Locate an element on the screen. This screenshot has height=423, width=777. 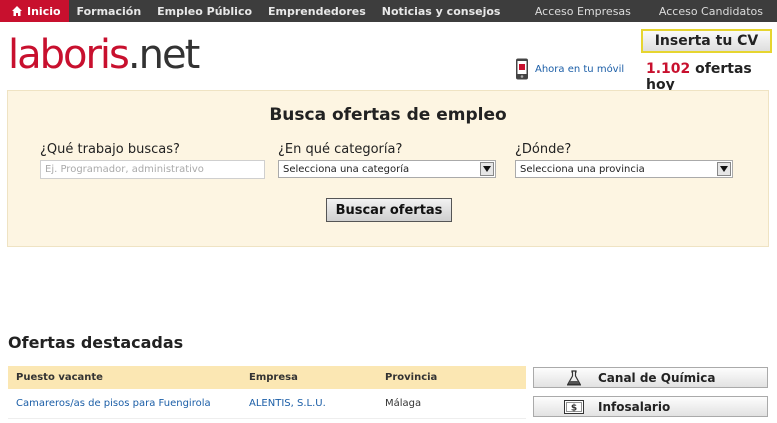
infosalario-button: $ Infosalario is located at coordinates (650, 406).